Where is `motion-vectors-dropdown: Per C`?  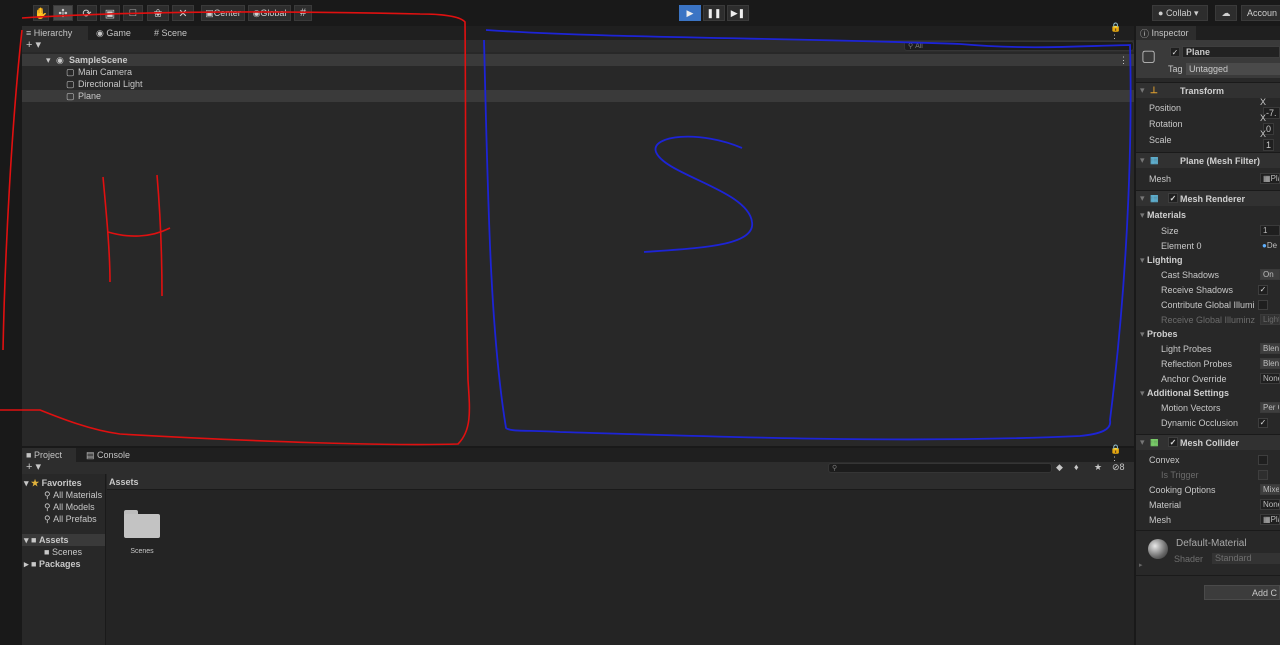
motion-vectors-dropdown: Per C is located at coordinates (1270, 407).